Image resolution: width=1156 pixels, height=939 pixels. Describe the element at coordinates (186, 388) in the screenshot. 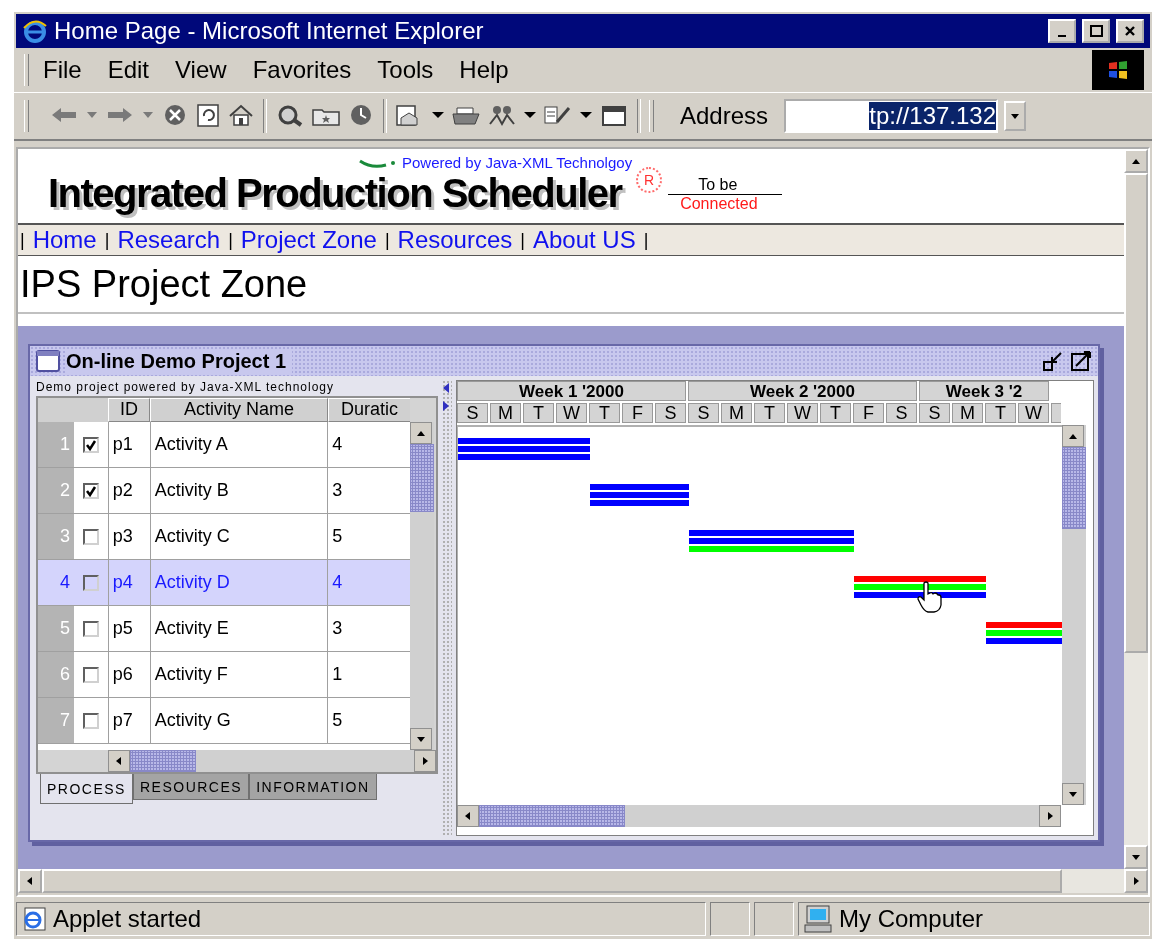

I see `panel-caption: Demo project powered by Java-XML technology` at that location.